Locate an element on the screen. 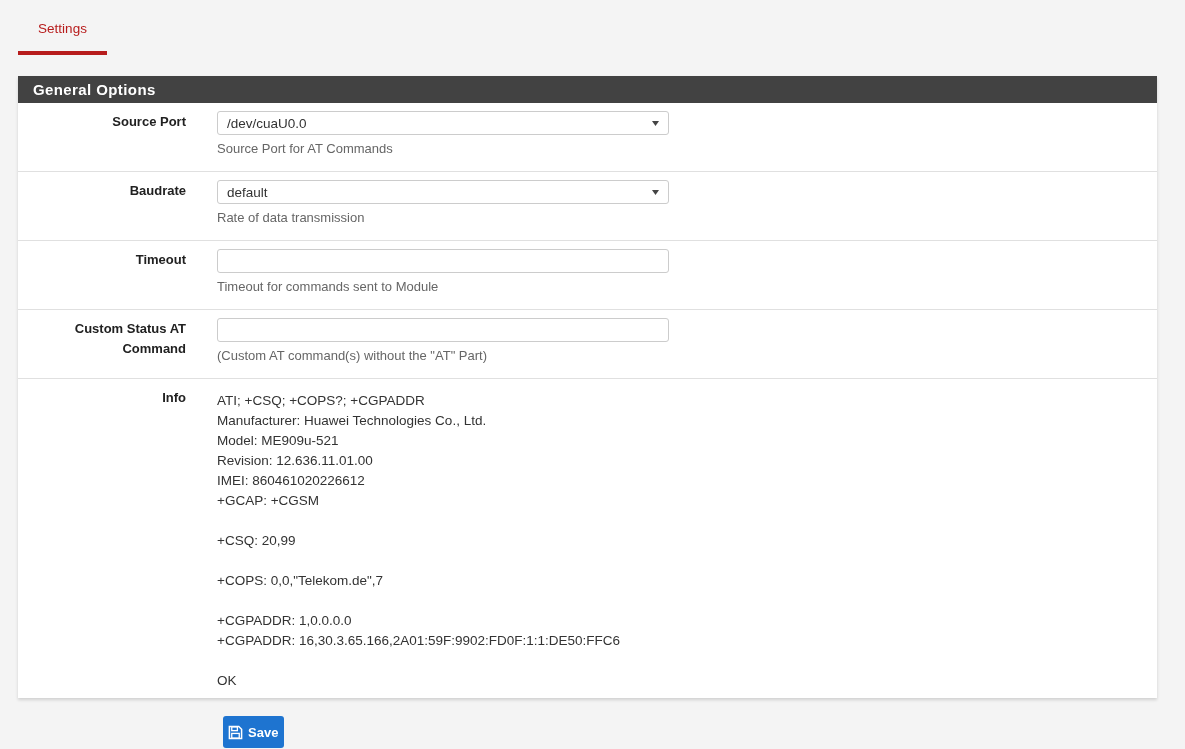  help-text: Timeout for commands sent to Module is located at coordinates (328, 286).